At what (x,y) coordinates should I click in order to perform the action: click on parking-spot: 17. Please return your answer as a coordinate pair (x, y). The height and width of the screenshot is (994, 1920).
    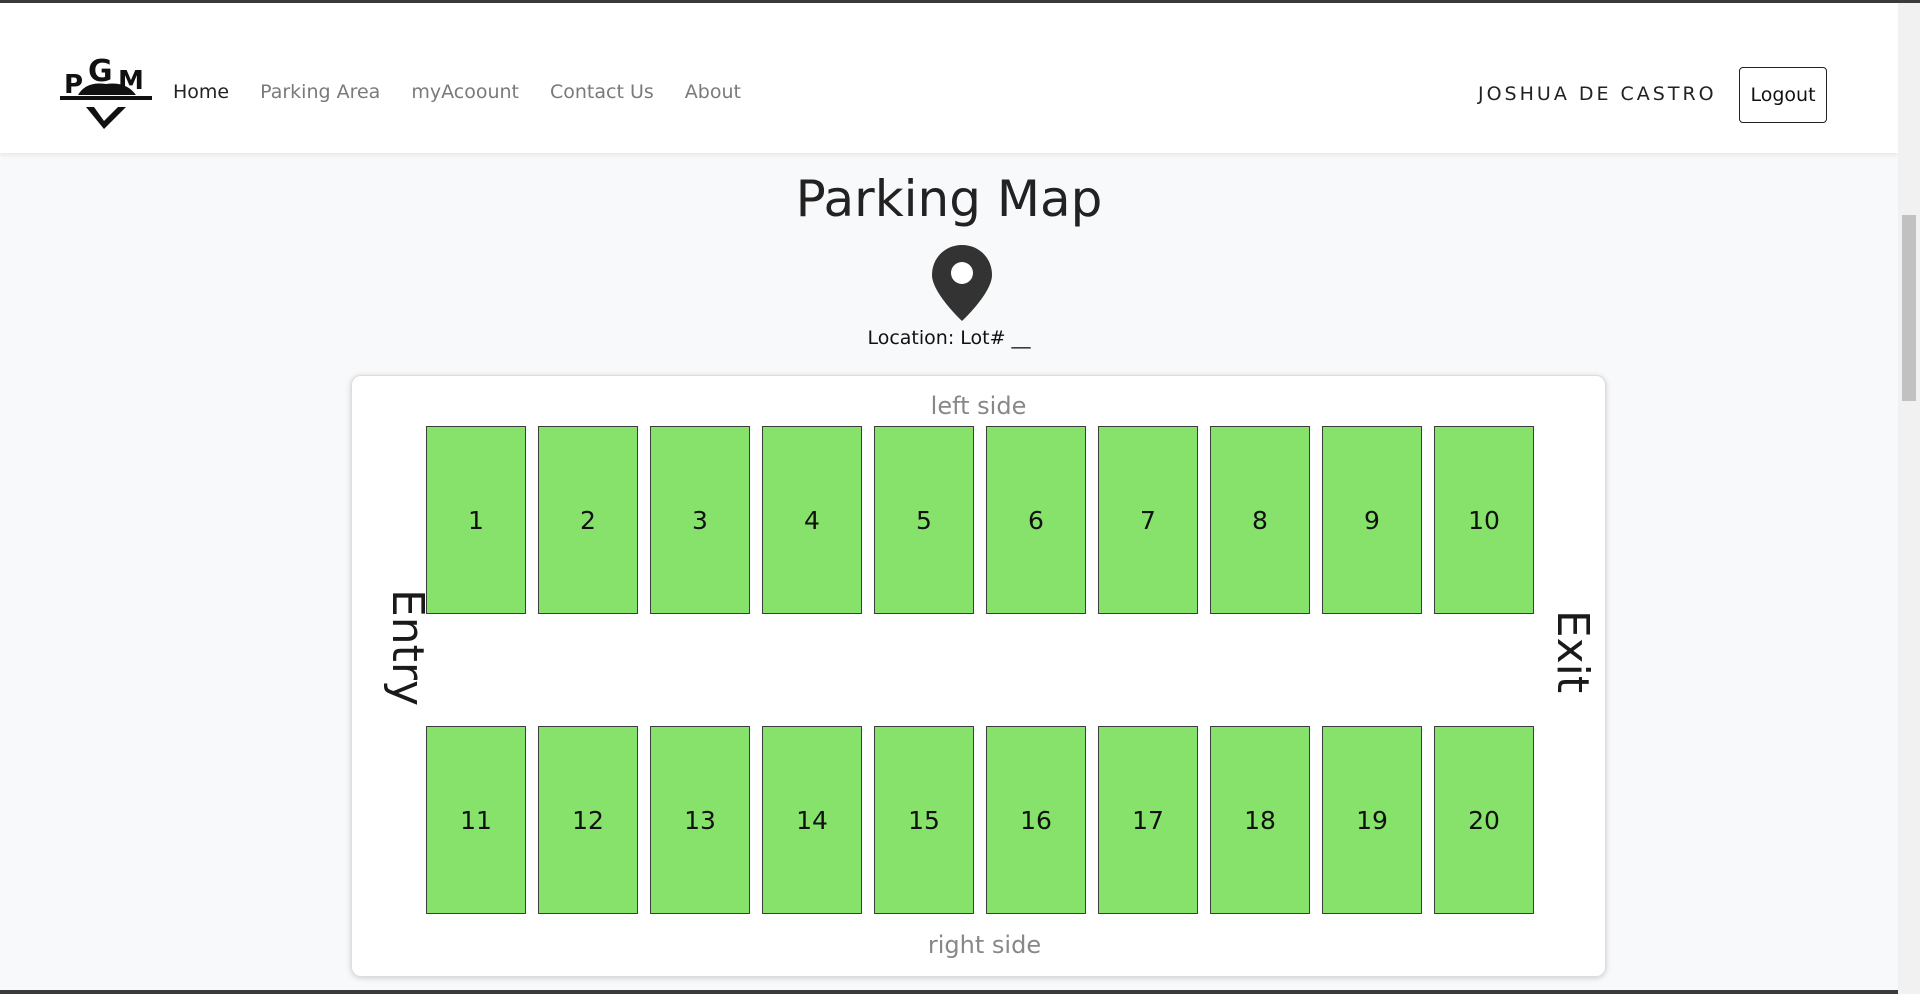
    Looking at the image, I should click on (1148, 820).